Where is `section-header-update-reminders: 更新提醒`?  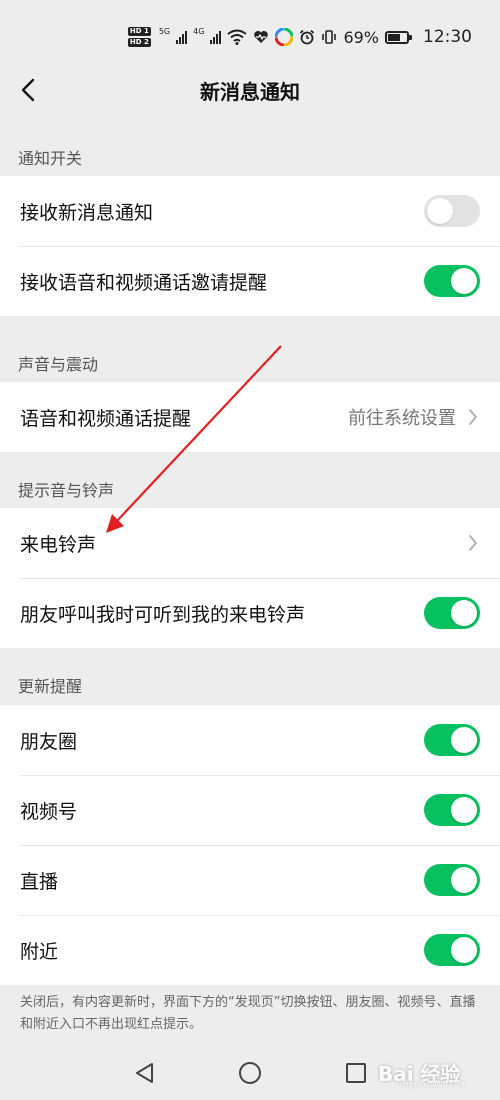
section-header-update-reminders: 更新提醒 is located at coordinates (50, 686).